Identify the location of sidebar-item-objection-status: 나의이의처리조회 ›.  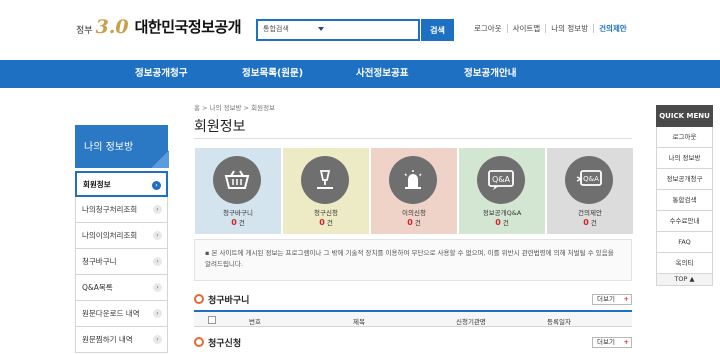
(121, 236).